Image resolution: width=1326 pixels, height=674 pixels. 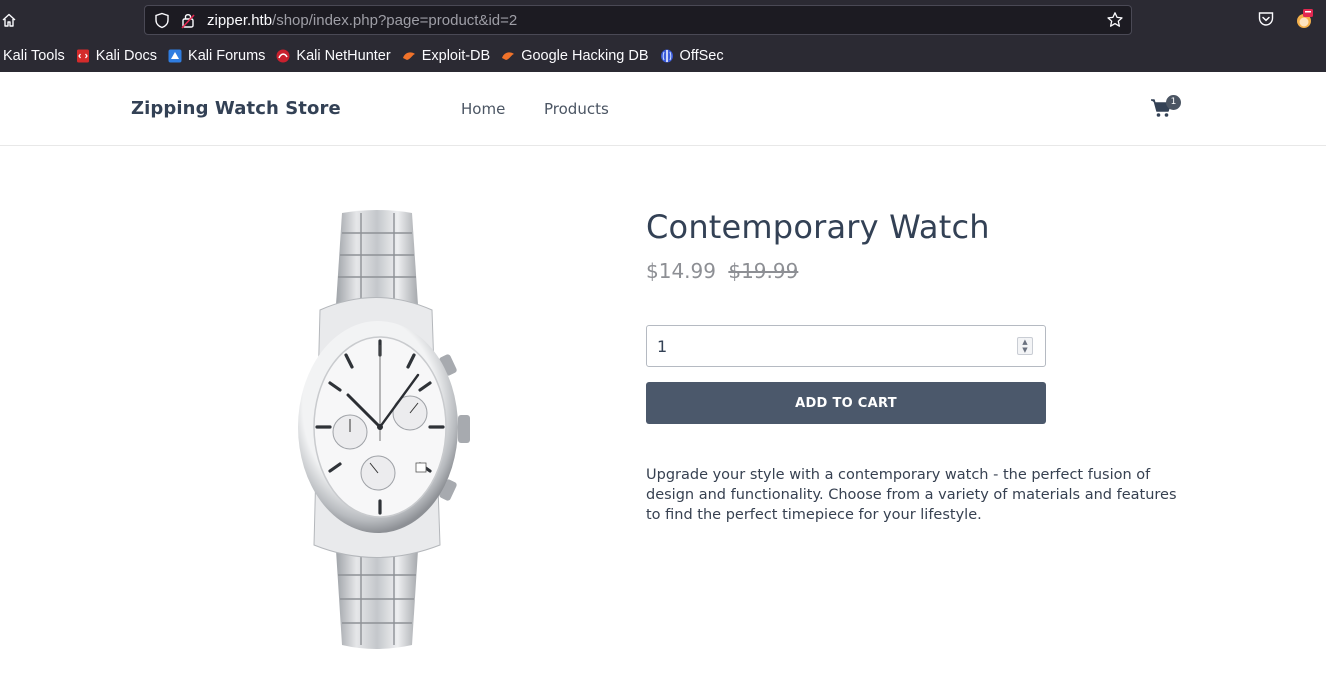 I want to click on add-to-cart-button: ADD TO CART, so click(x=846, y=403).